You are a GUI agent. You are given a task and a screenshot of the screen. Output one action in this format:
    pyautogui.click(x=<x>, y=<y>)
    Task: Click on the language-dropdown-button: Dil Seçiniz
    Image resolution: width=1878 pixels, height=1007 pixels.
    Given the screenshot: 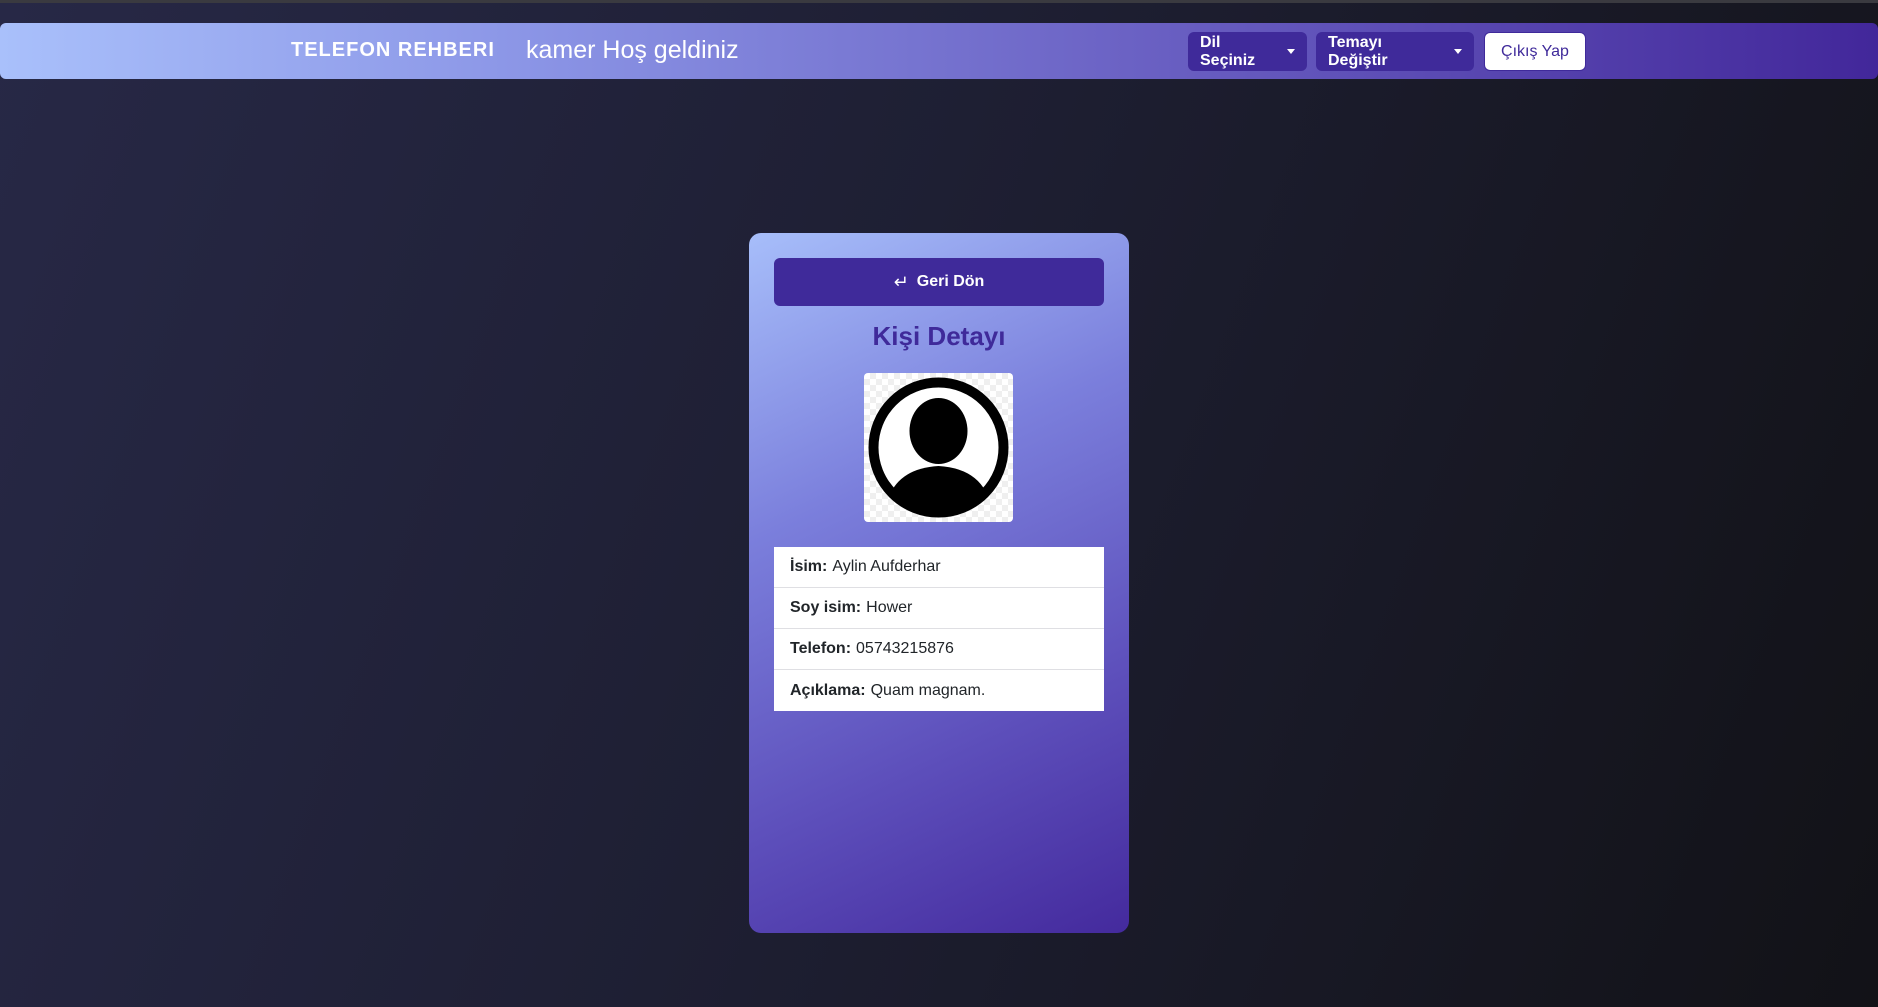 What is the action you would take?
    pyautogui.click(x=1247, y=51)
    